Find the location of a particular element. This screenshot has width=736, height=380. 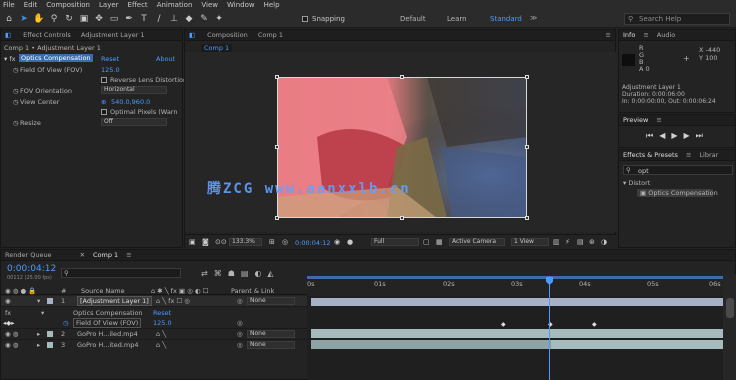

layer-row: ◉ ◍ ▸ 3 GoPro H...ited.mp4 ⌂ ╲ ◎ None is located at coordinates (154, 344).